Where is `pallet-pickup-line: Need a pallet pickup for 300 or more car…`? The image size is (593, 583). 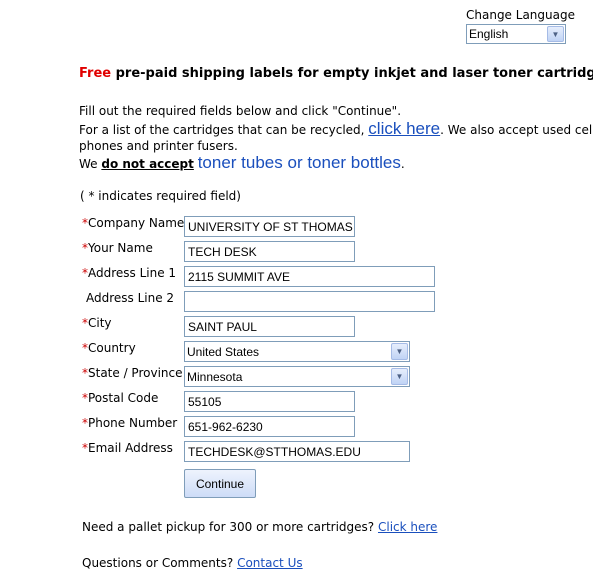 pallet-pickup-line: Need a pallet pickup for 300 or more car… is located at coordinates (259, 527).